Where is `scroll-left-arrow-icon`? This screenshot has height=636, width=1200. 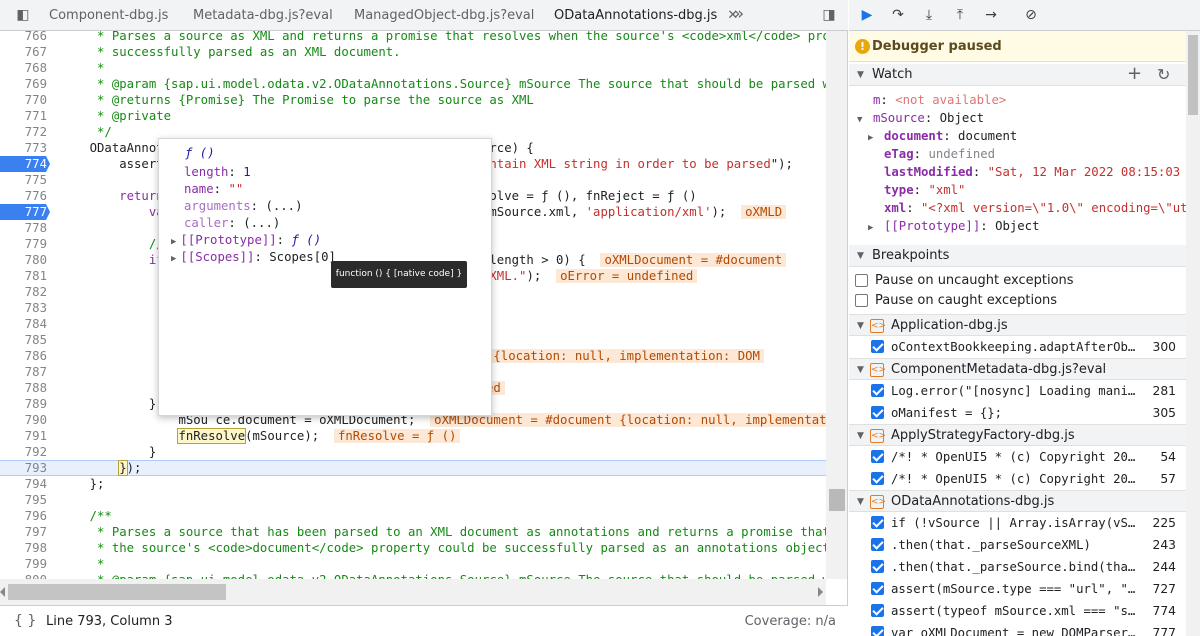 scroll-left-arrow-icon is located at coordinates (2, 592).